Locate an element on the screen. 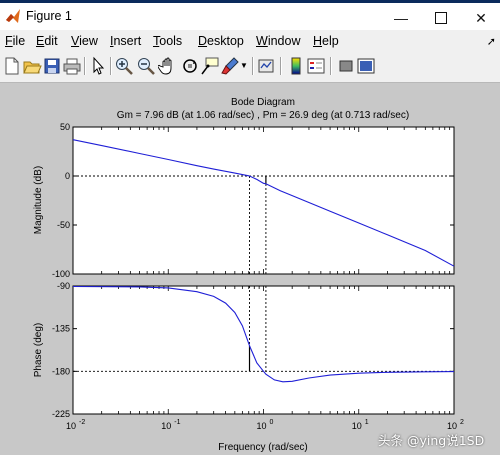 This screenshot has height=455, width=500. brush-dropdown-icon: ▼ is located at coordinates (244, 66).